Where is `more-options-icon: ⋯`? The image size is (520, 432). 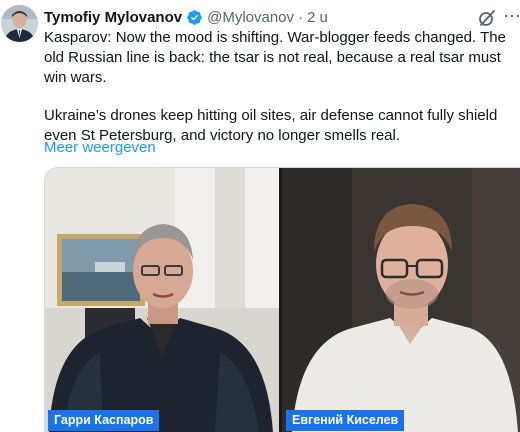
more-options-icon: ⋯ is located at coordinates (511, 16).